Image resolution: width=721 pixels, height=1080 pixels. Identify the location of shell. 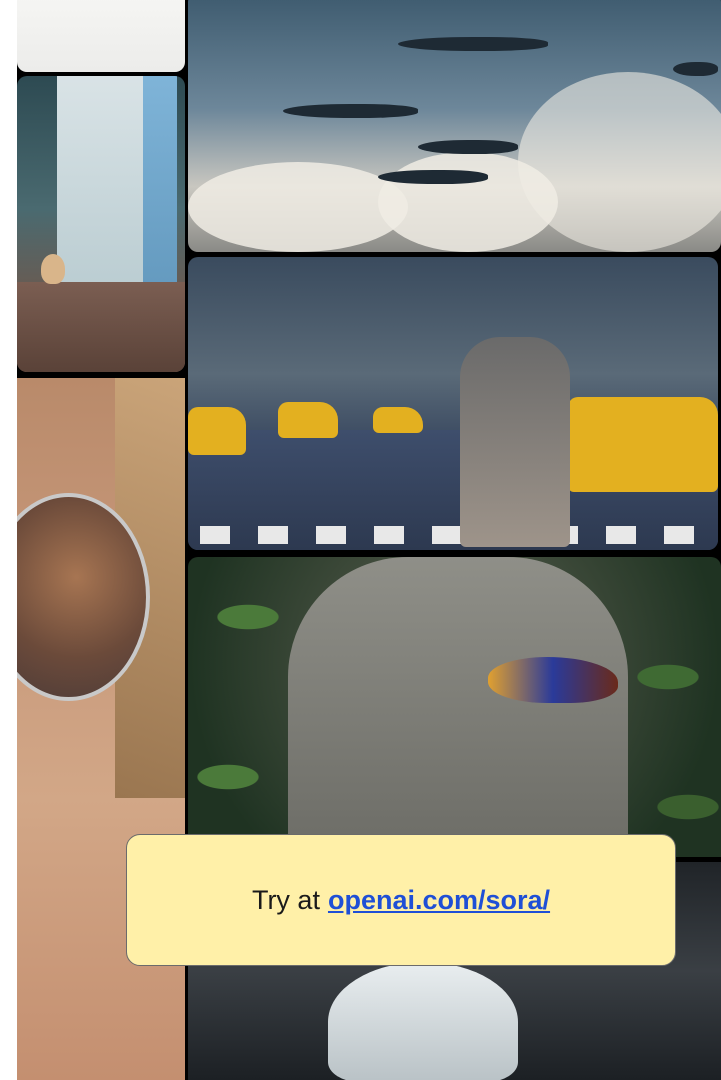
(423, 1021).